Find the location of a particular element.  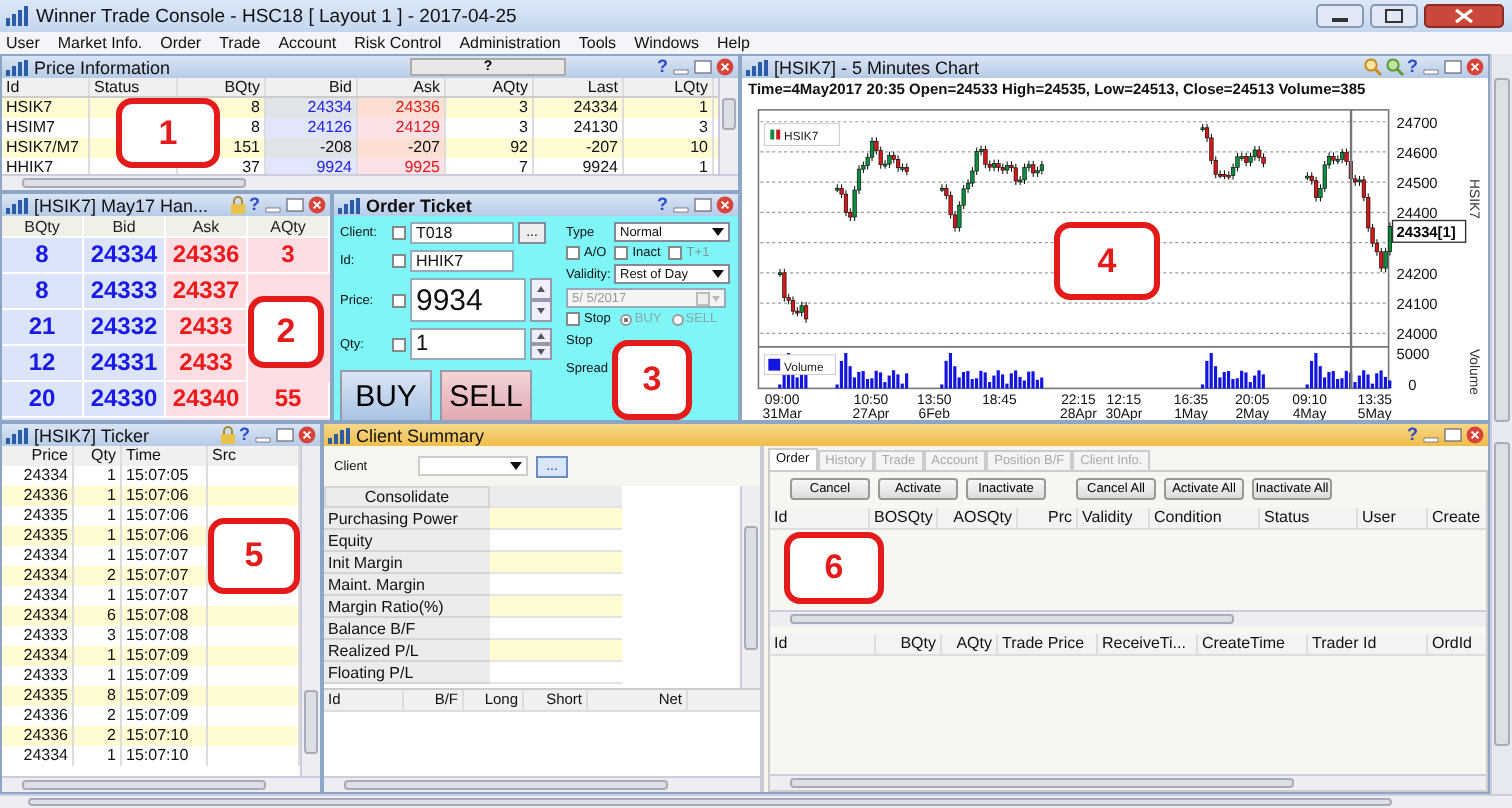

column-header: BOSQty is located at coordinates (904, 518).